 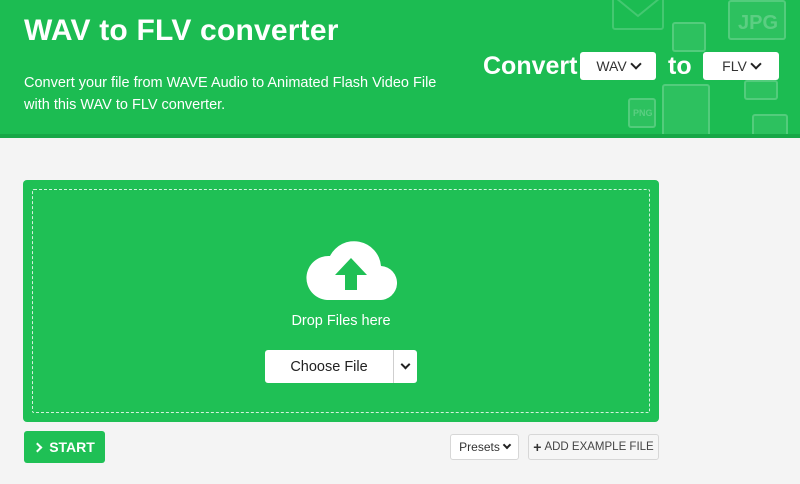 What do you see at coordinates (680, 66) in the screenshot?
I see `to-label: to` at bounding box center [680, 66].